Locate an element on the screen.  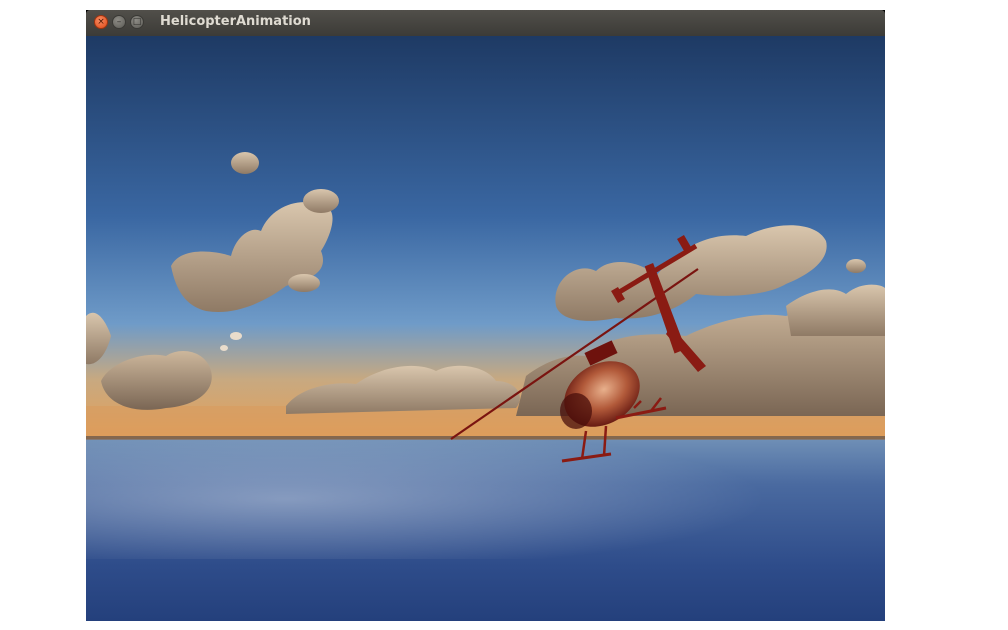
maximize-icon: □ is located at coordinates (137, 21).